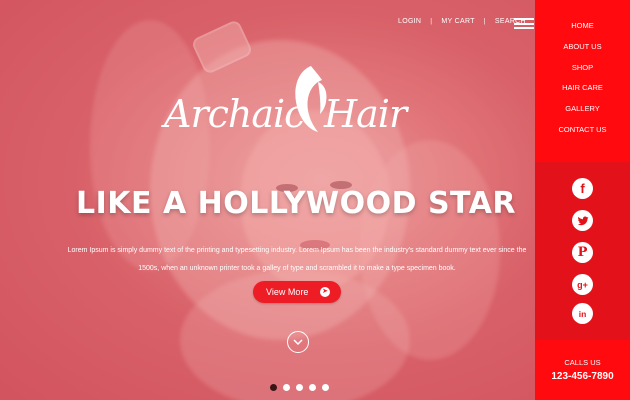 The width and height of the screenshot is (630, 400). What do you see at coordinates (582, 188) in the screenshot?
I see `facebook-icon: f` at bounding box center [582, 188].